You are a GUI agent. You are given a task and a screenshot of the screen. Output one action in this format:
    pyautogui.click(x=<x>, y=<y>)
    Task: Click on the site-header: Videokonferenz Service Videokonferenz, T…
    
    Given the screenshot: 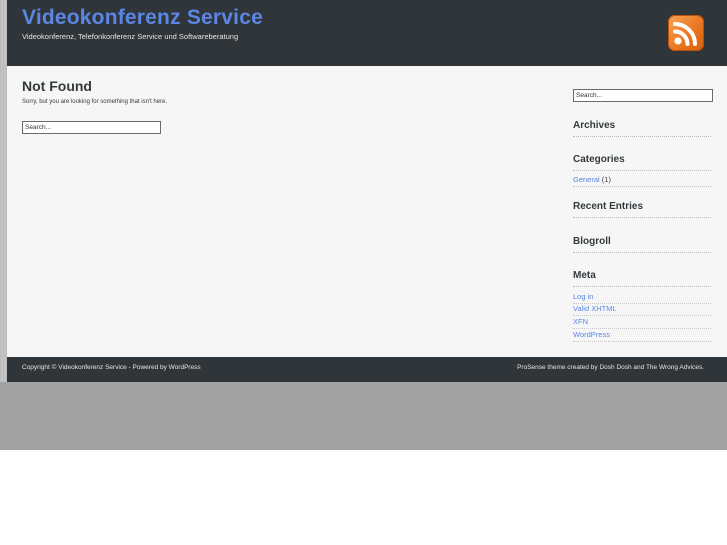 What is the action you would take?
    pyautogui.click(x=367, y=33)
    